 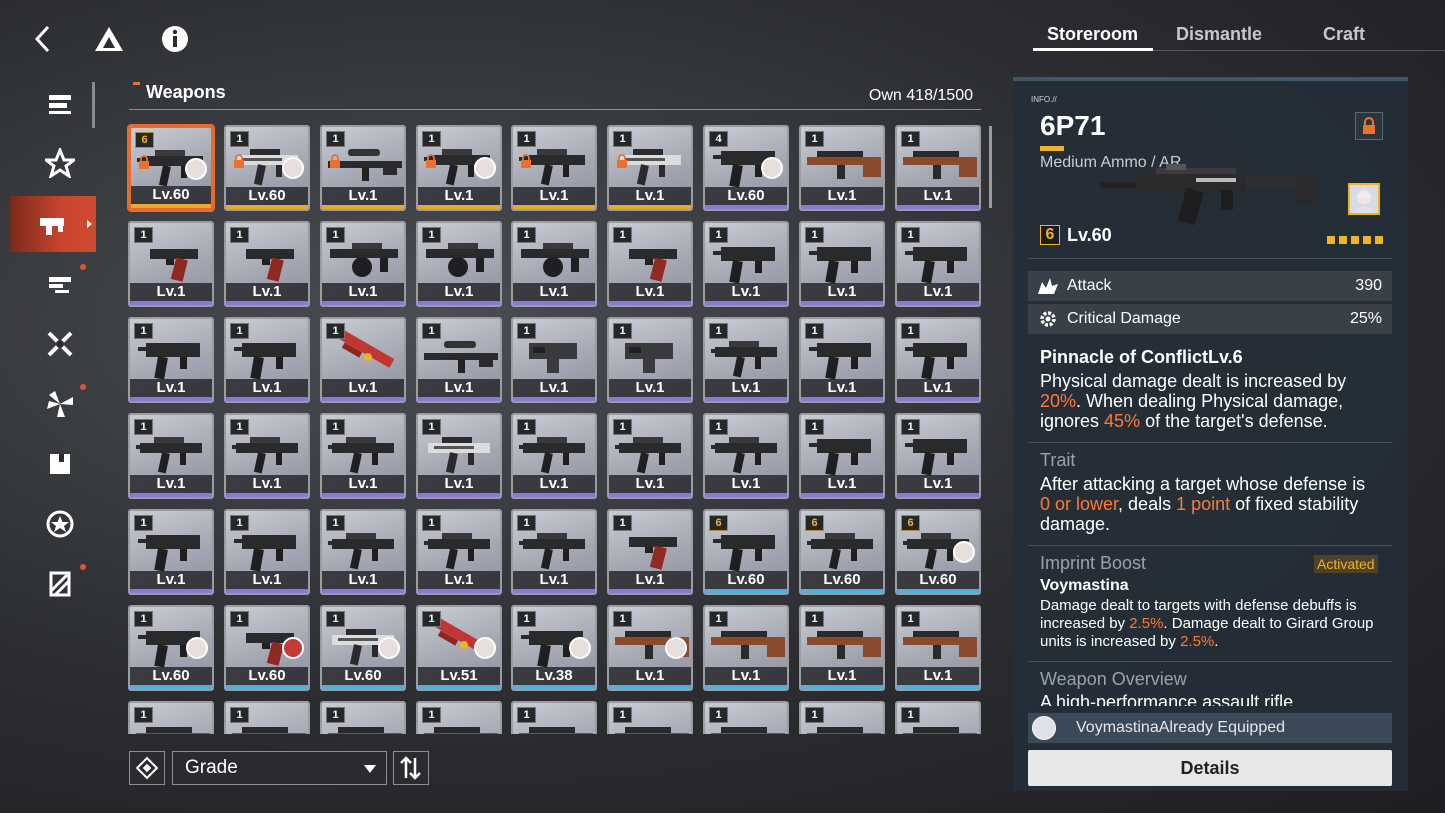 I want to click on info-button, so click(x=175, y=39).